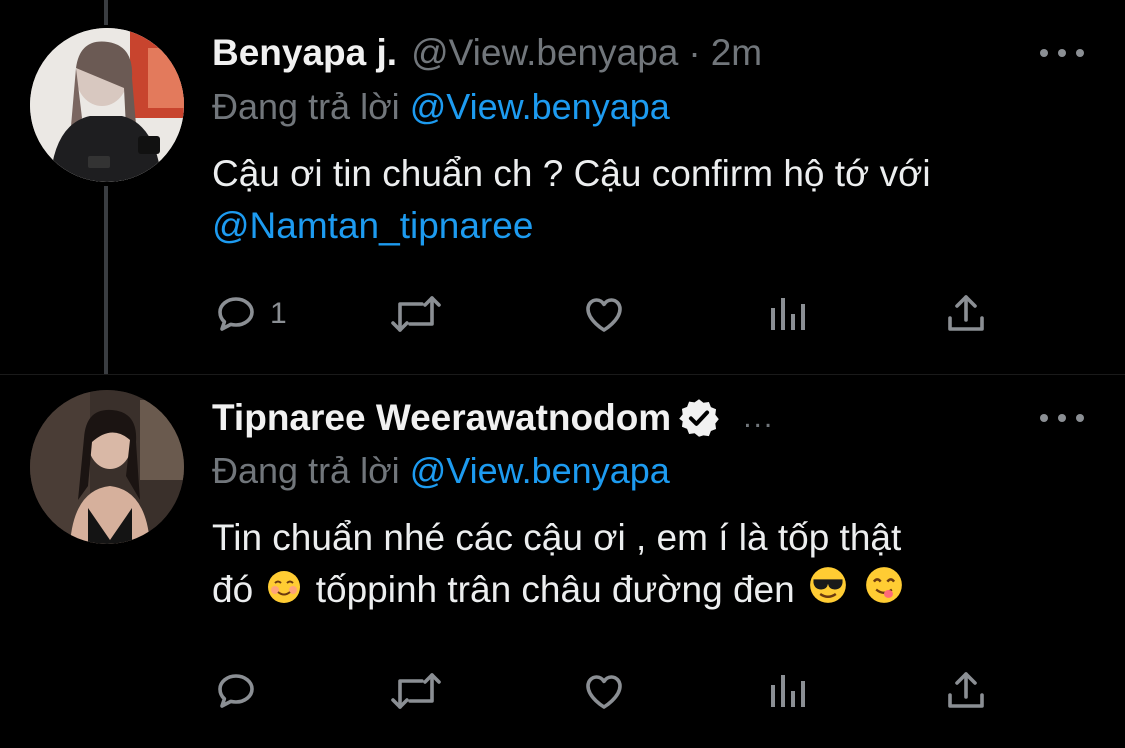  I want to click on mention-link: @Namtan_tipnaree, so click(372, 225).